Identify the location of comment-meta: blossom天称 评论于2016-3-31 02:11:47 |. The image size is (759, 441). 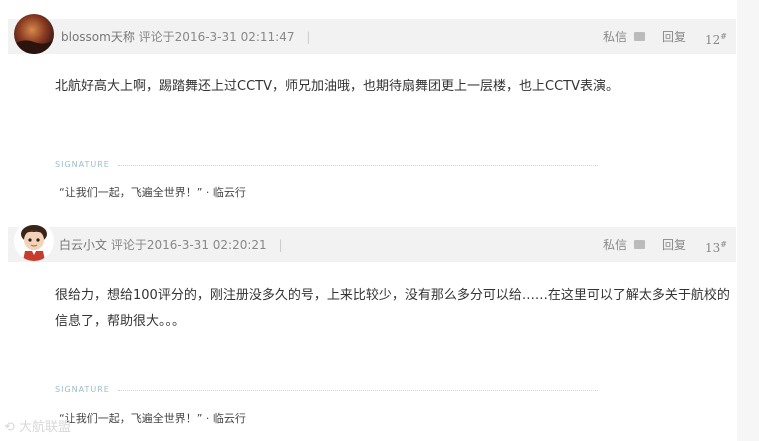
(185, 36).